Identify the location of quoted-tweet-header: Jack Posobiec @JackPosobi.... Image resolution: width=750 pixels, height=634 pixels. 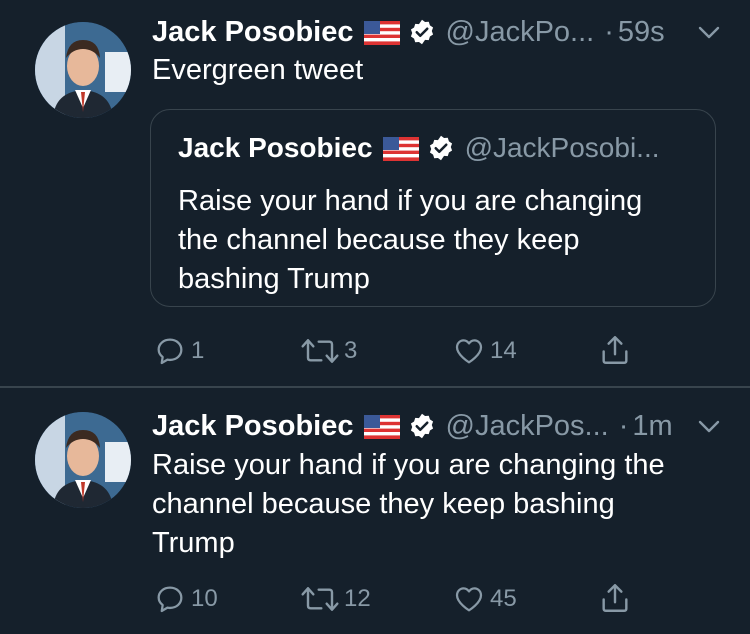
(419, 148).